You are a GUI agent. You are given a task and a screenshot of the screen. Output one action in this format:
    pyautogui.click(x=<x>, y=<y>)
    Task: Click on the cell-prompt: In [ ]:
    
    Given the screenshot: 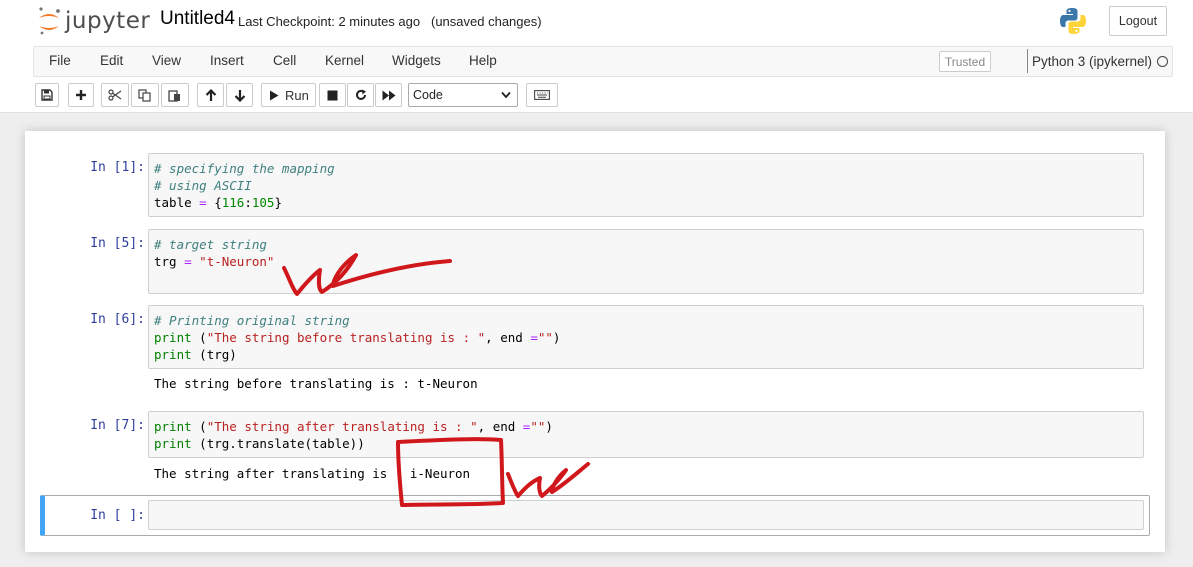 What is the action you would take?
    pyautogui.click(x=117, y=515)
    